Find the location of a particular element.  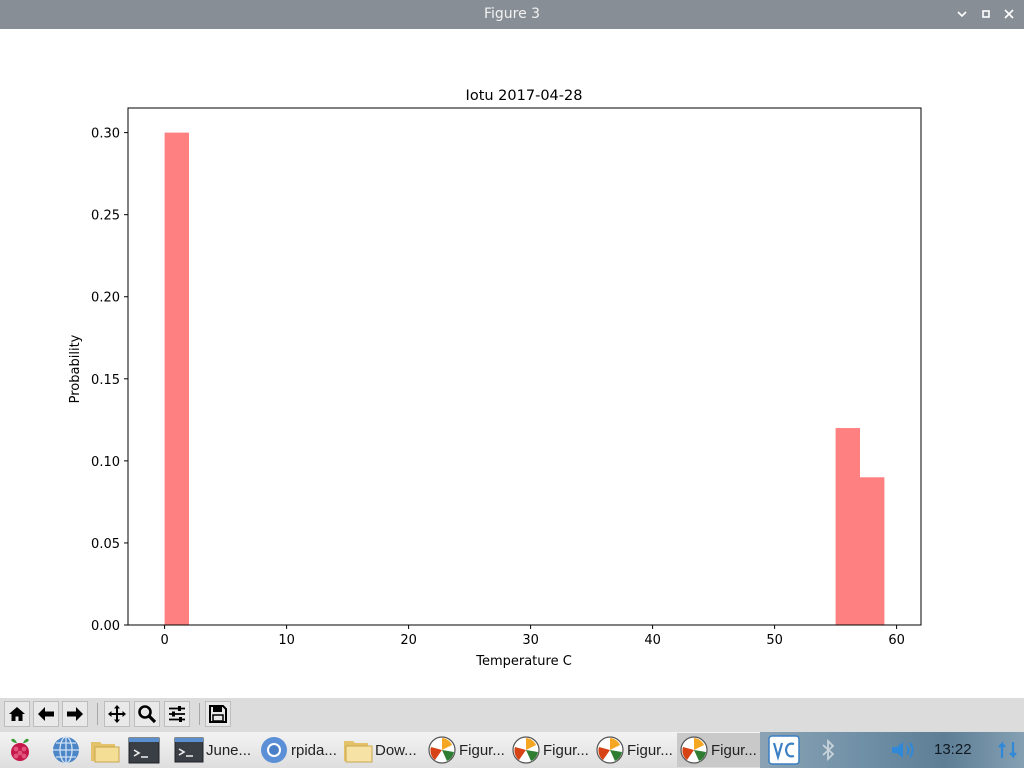

home-icon is located at coordinates (17, 714).